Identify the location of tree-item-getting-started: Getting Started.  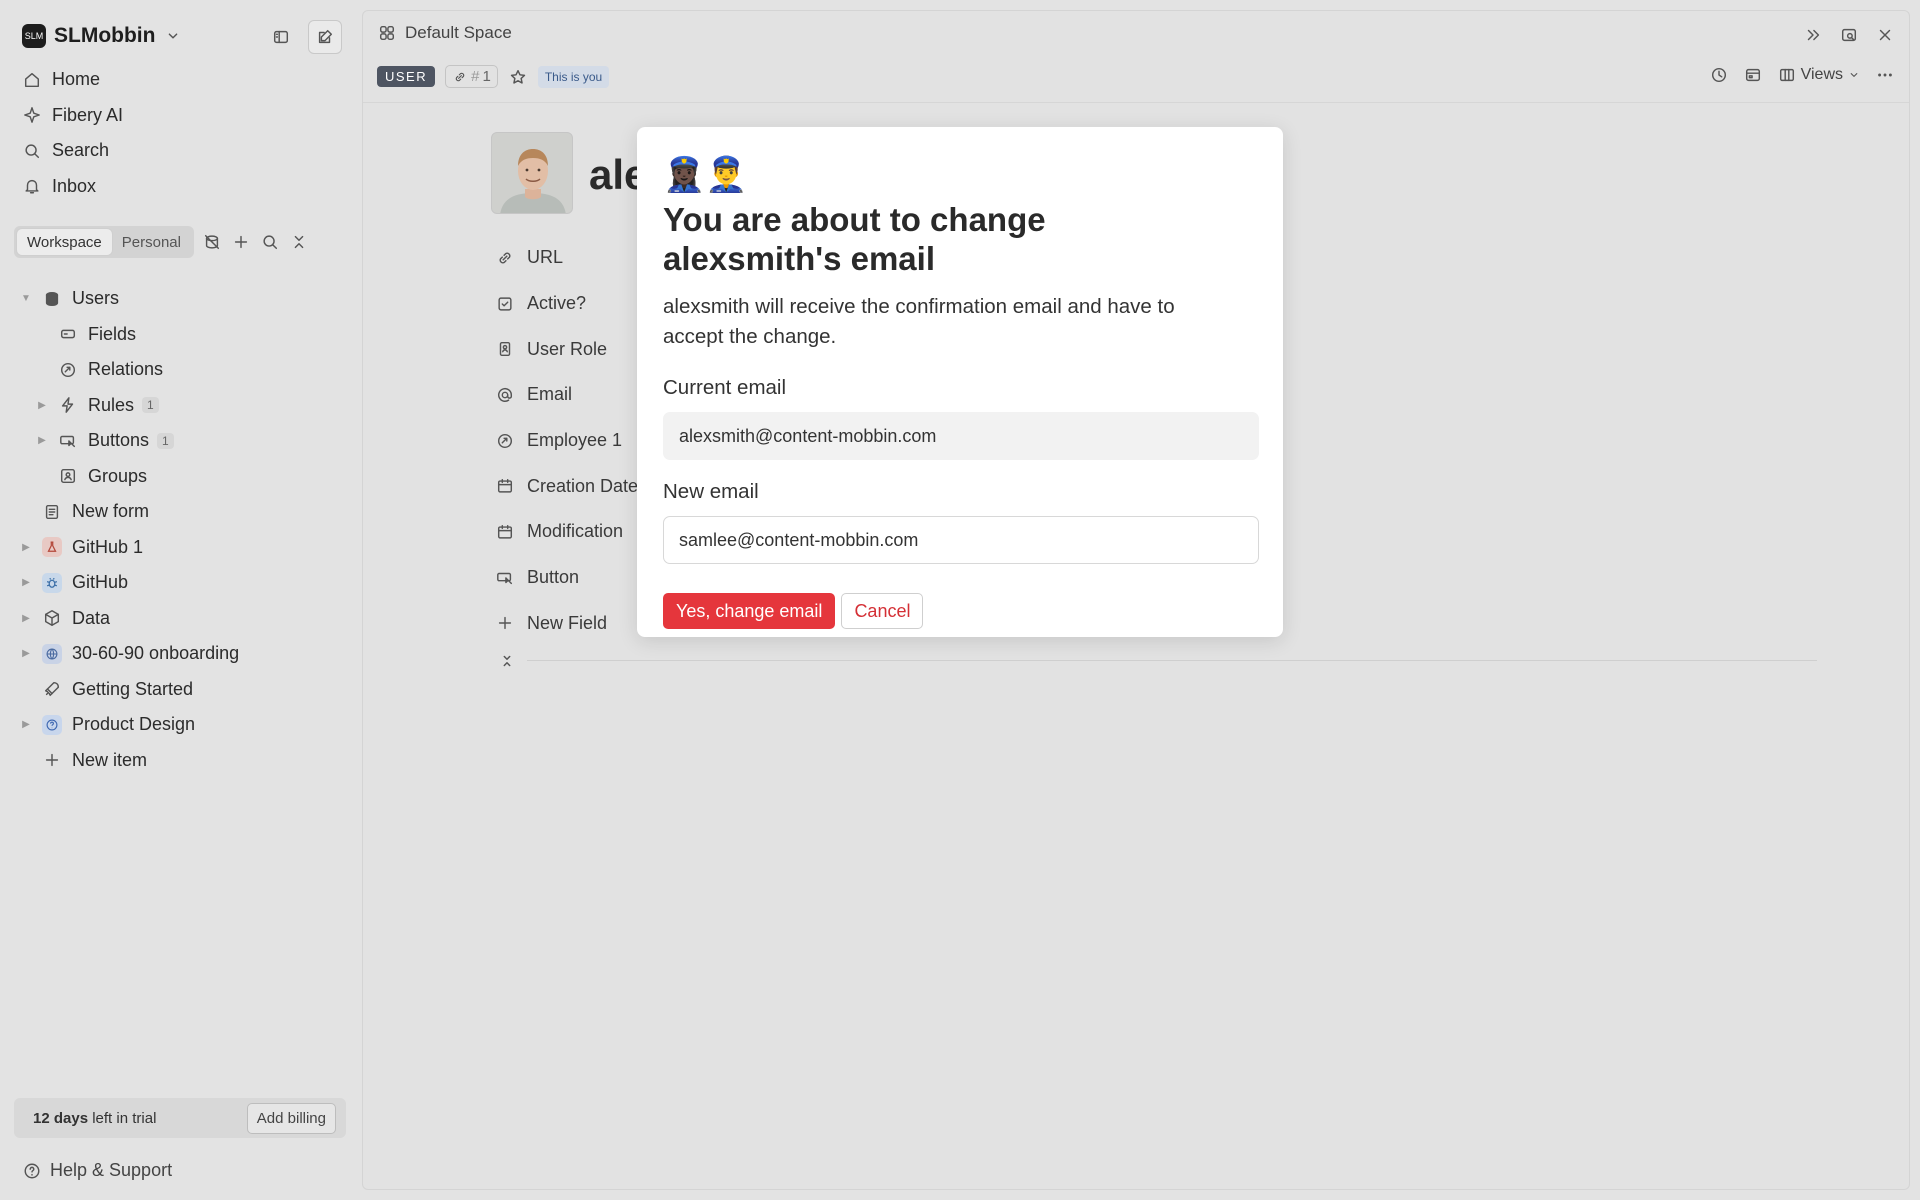
(188, 690).